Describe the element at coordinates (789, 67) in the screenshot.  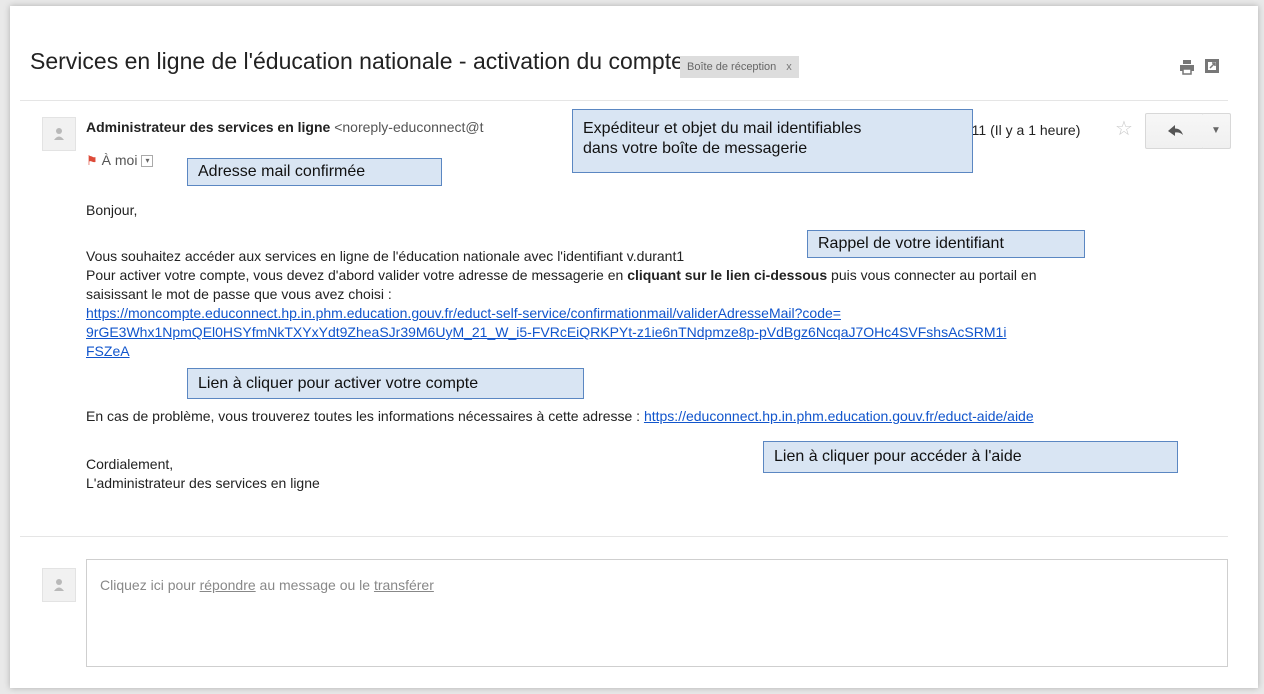
I see `remove-label-icon: x` at that location.